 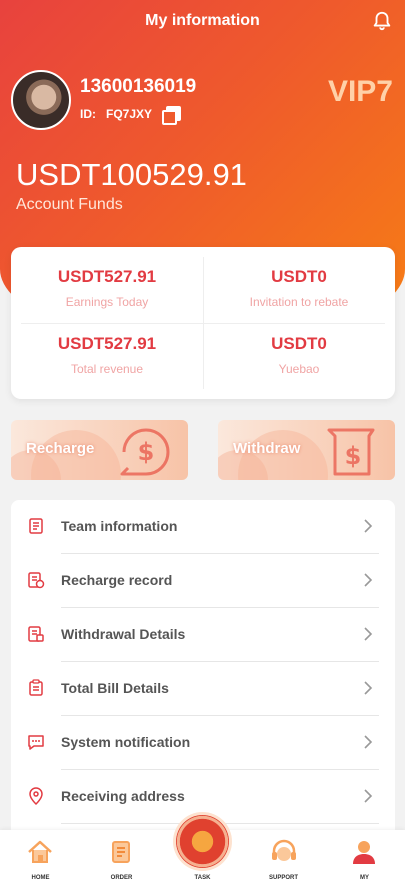 I want to click on tab-label: TASK, so click(x=202, y=878).